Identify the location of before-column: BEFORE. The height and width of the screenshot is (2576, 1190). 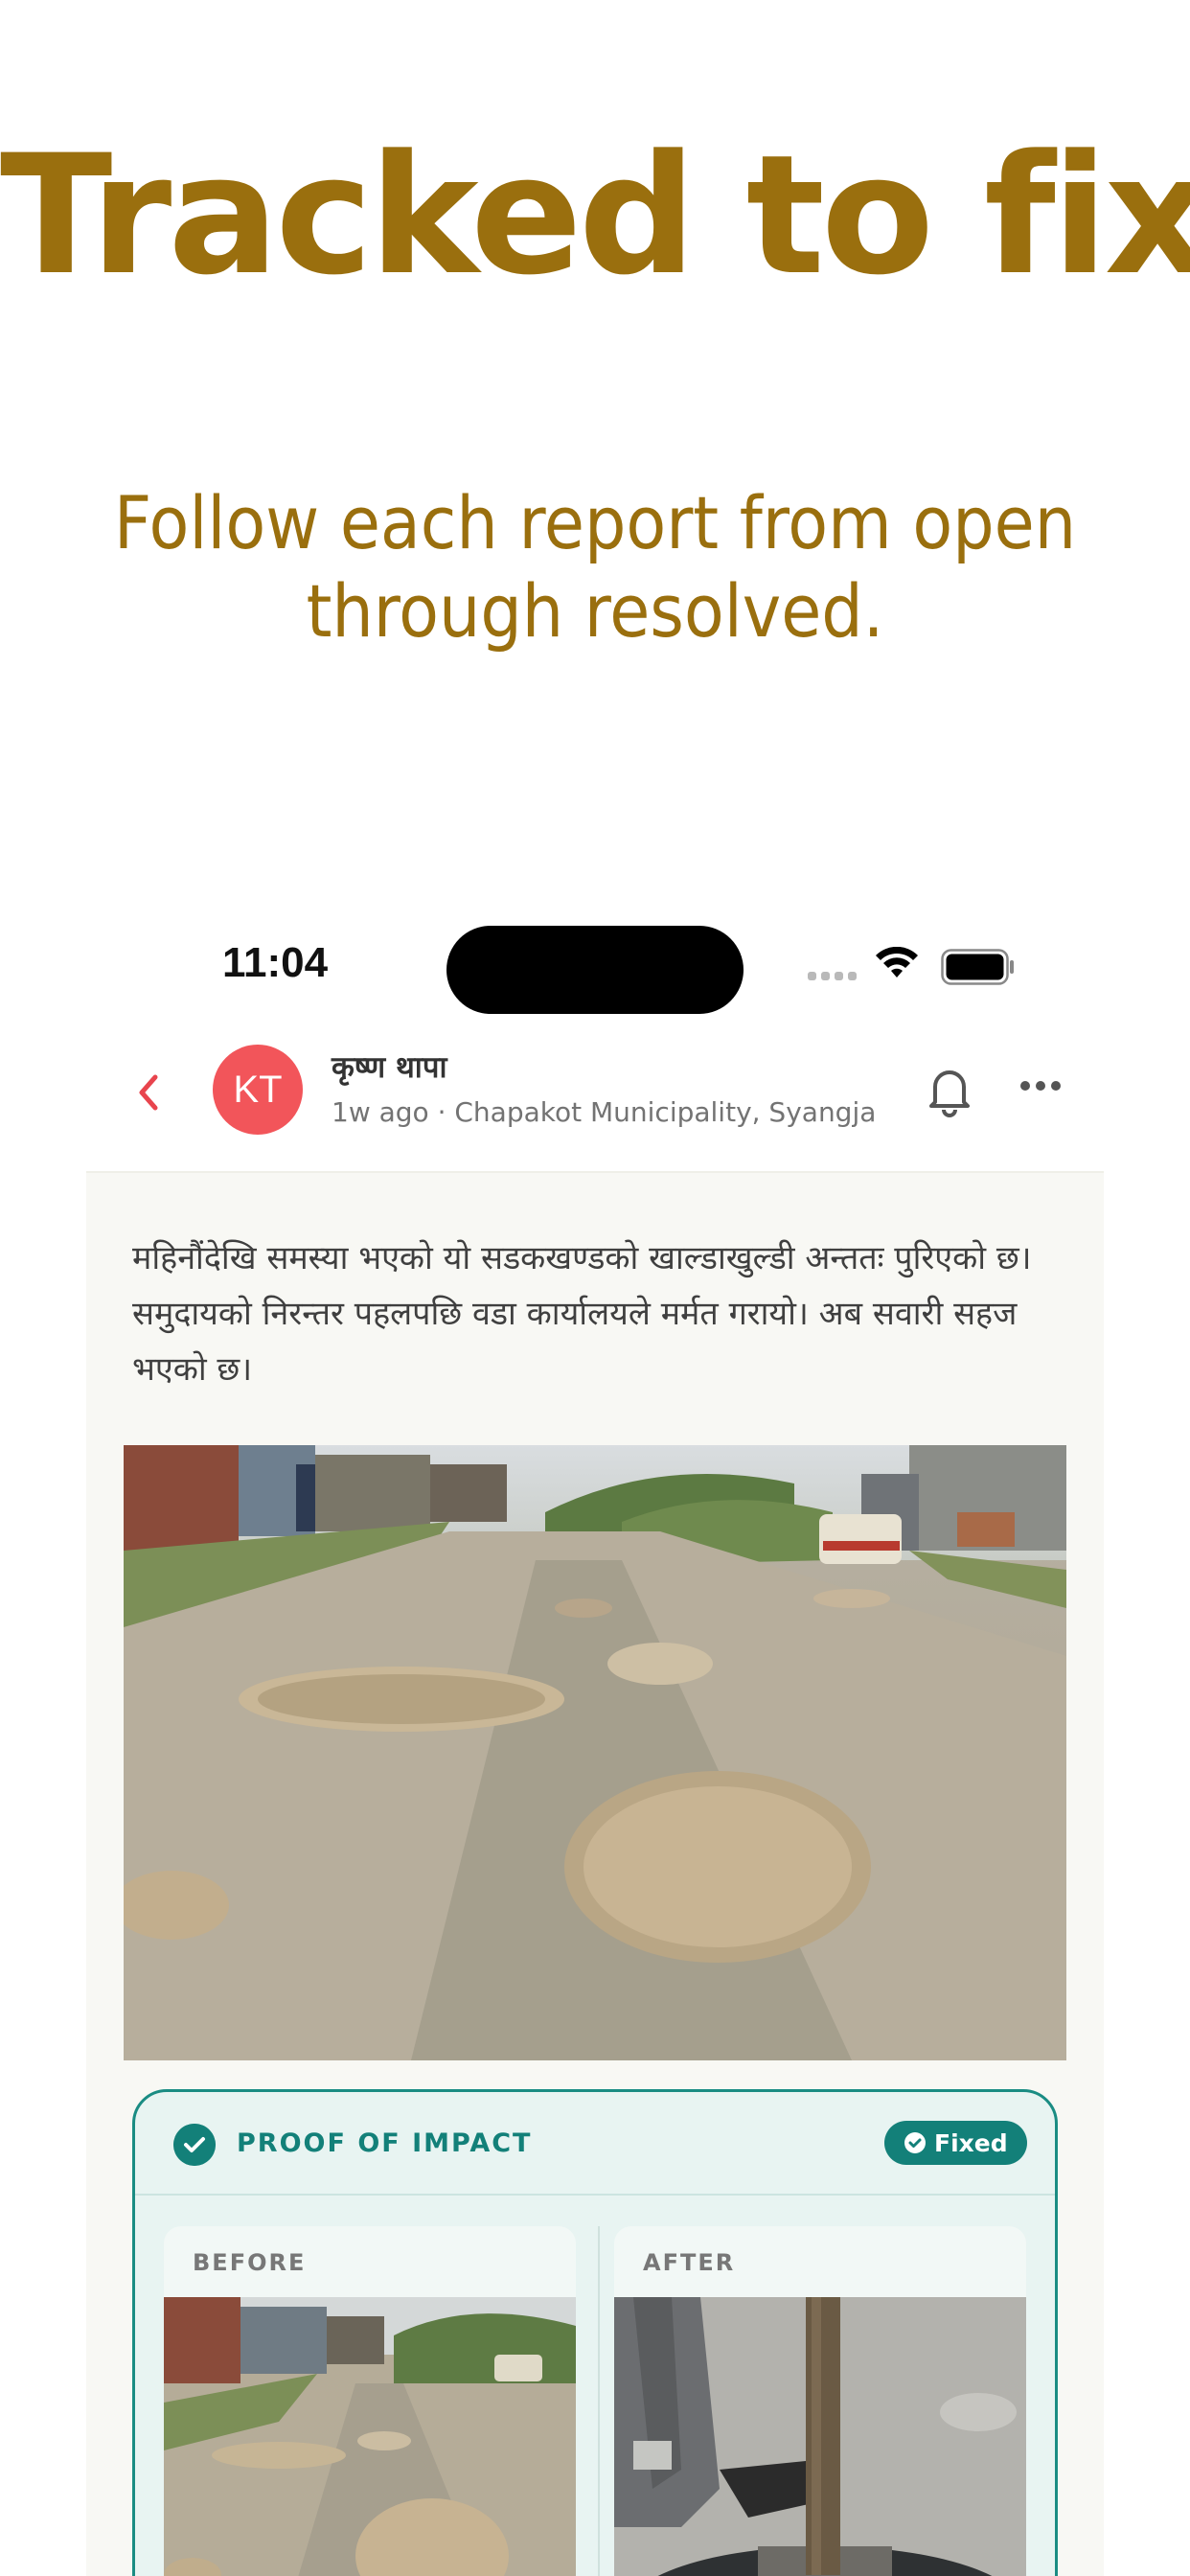
(370, 2401).